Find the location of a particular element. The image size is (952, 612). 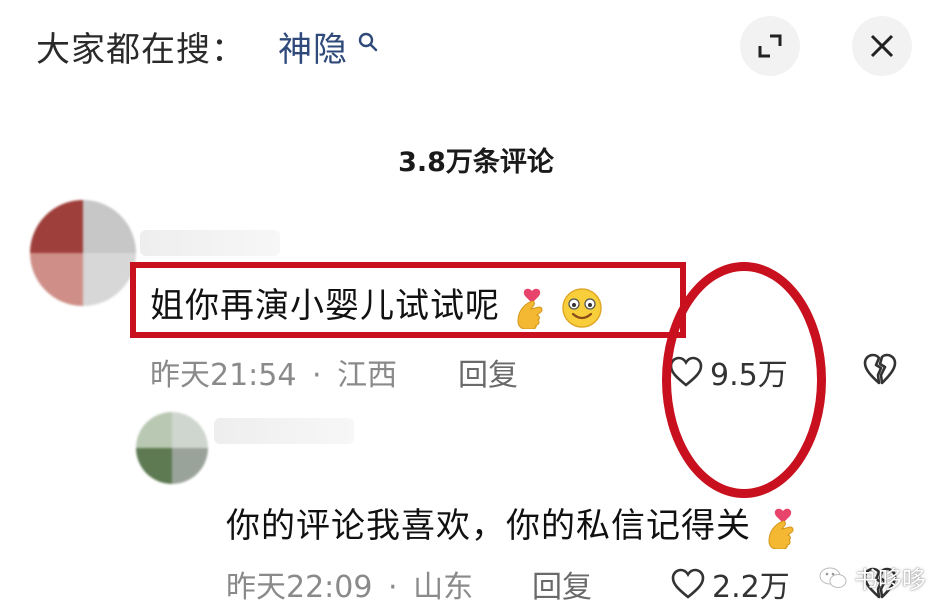

search-prefix-label: 大家都在搜： is located at coordinates (141, 50).